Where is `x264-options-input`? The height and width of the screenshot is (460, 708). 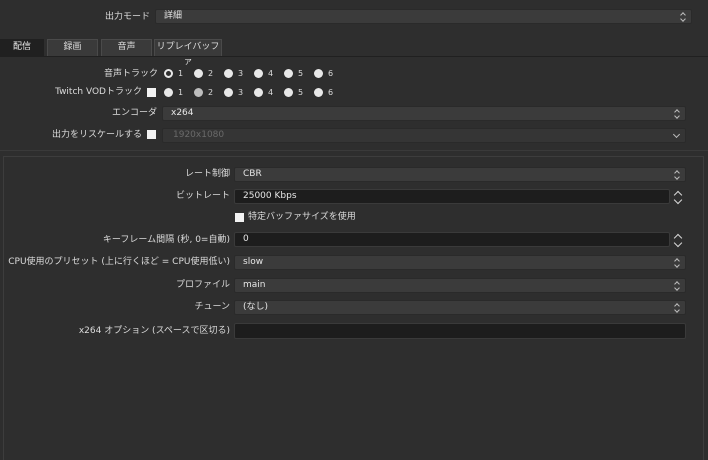 x264-options-input is located at coordinates (460, 331).